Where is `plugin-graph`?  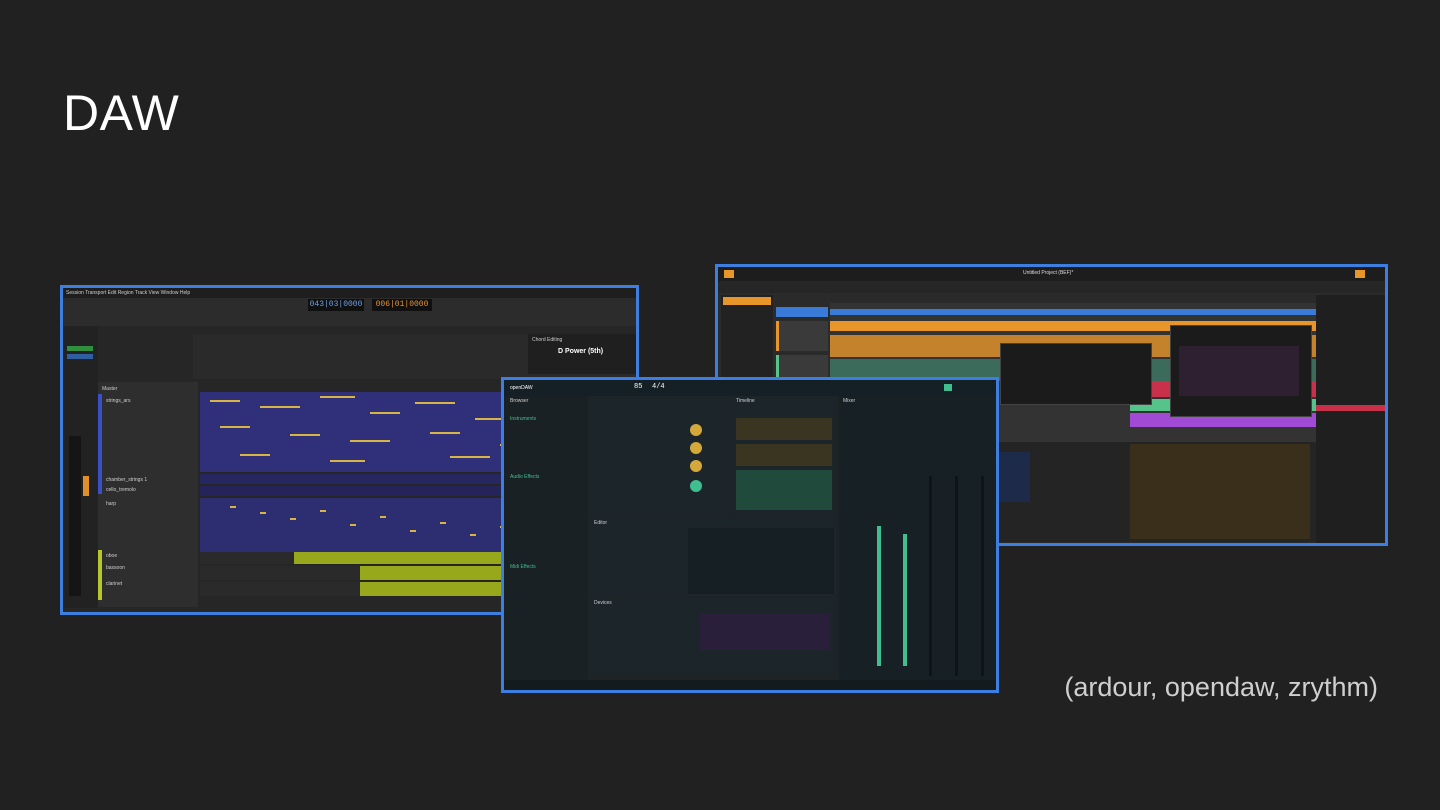
plugin-graph is located at coordinates (1239, 371).